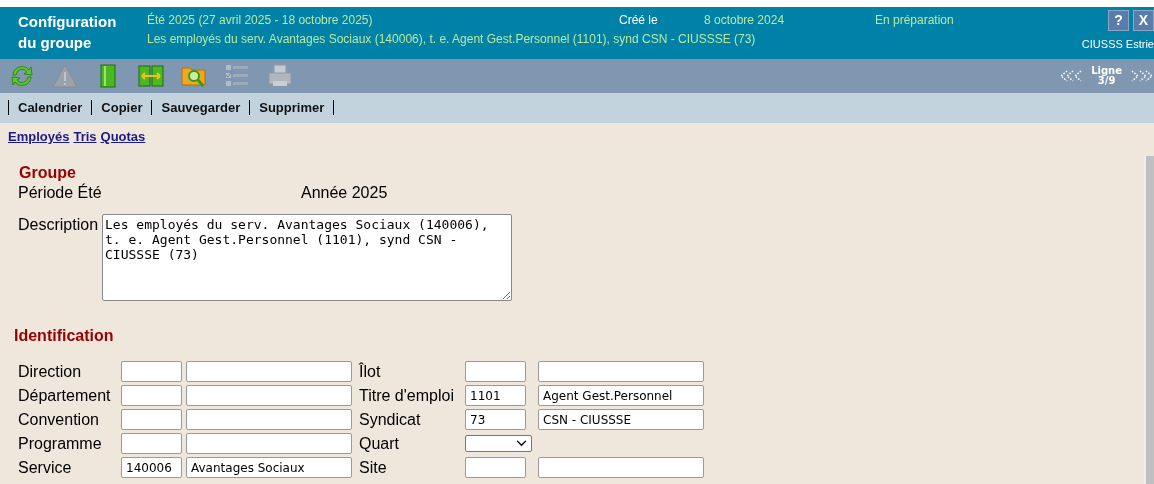 This screenshot has height=484, width=1154. I want to click on field-label: Îlot, so click(370, 371).